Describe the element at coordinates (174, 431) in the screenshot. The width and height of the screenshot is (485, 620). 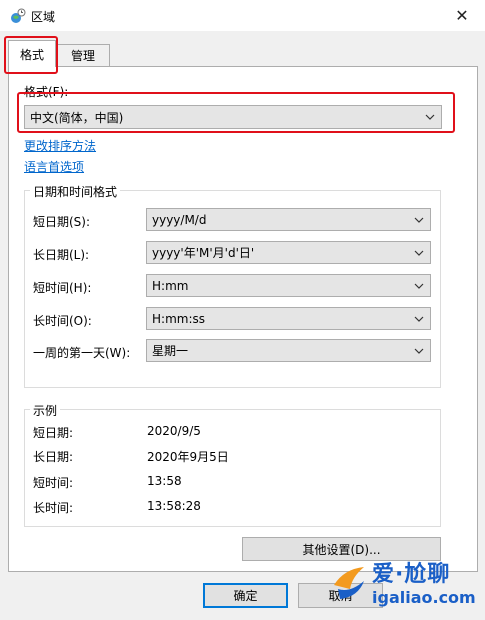
I see `example-short-date-value: 2020/9/5` at that location.